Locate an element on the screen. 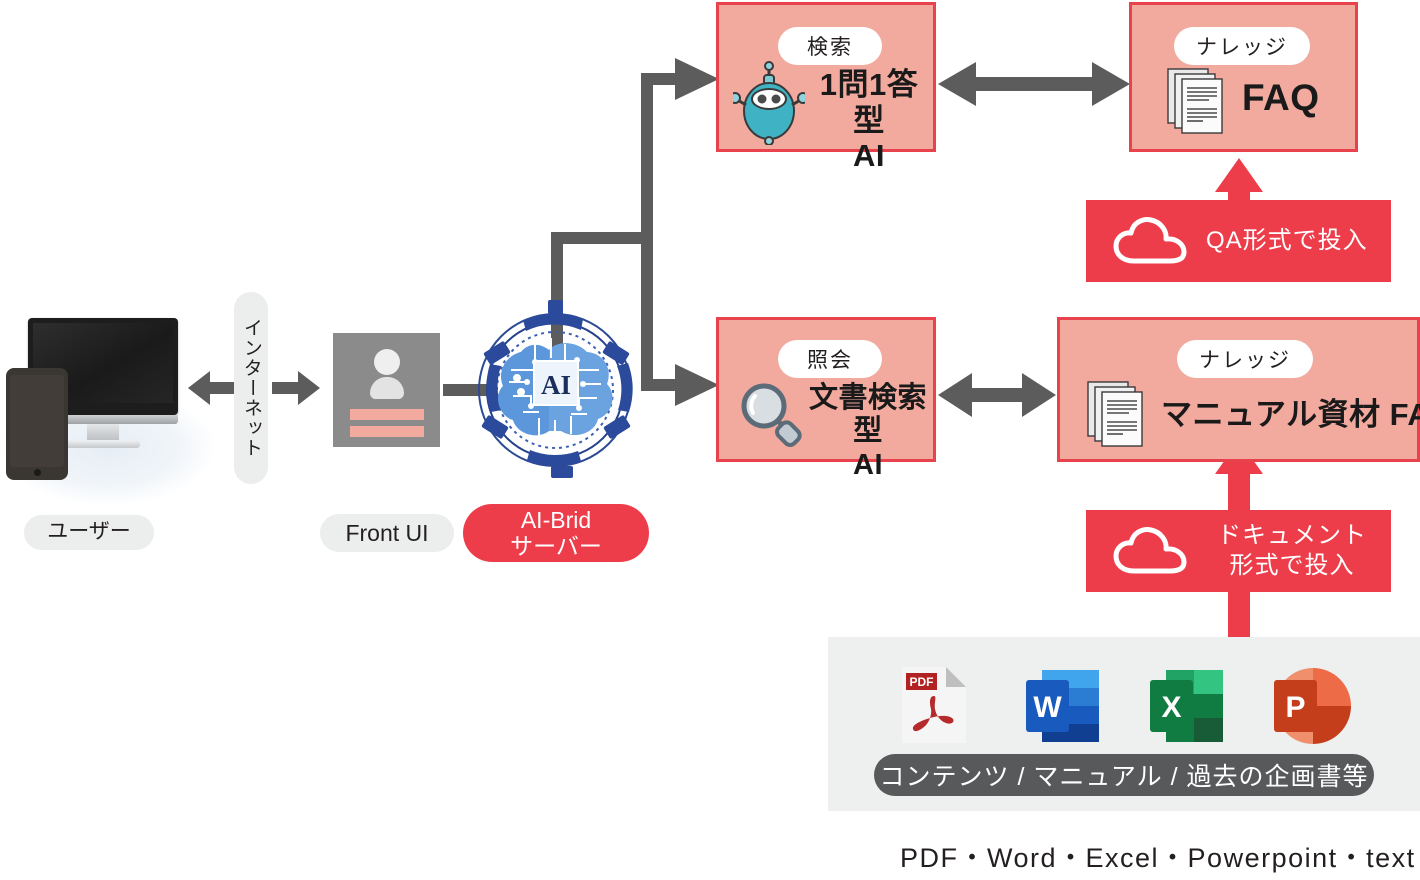  internet-label-text: インターネット is located at coordinates (251, 388).